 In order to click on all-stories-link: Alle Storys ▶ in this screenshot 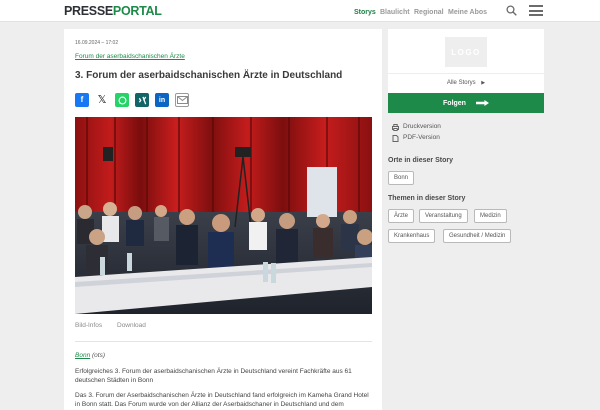, I will do `click(466, 83)`.